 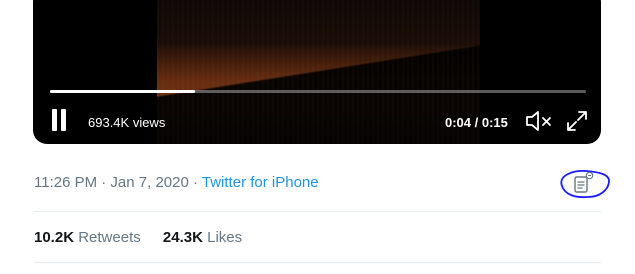 I want to click on likes-stat: 24.3K Likes, so click(x=202, y=237).